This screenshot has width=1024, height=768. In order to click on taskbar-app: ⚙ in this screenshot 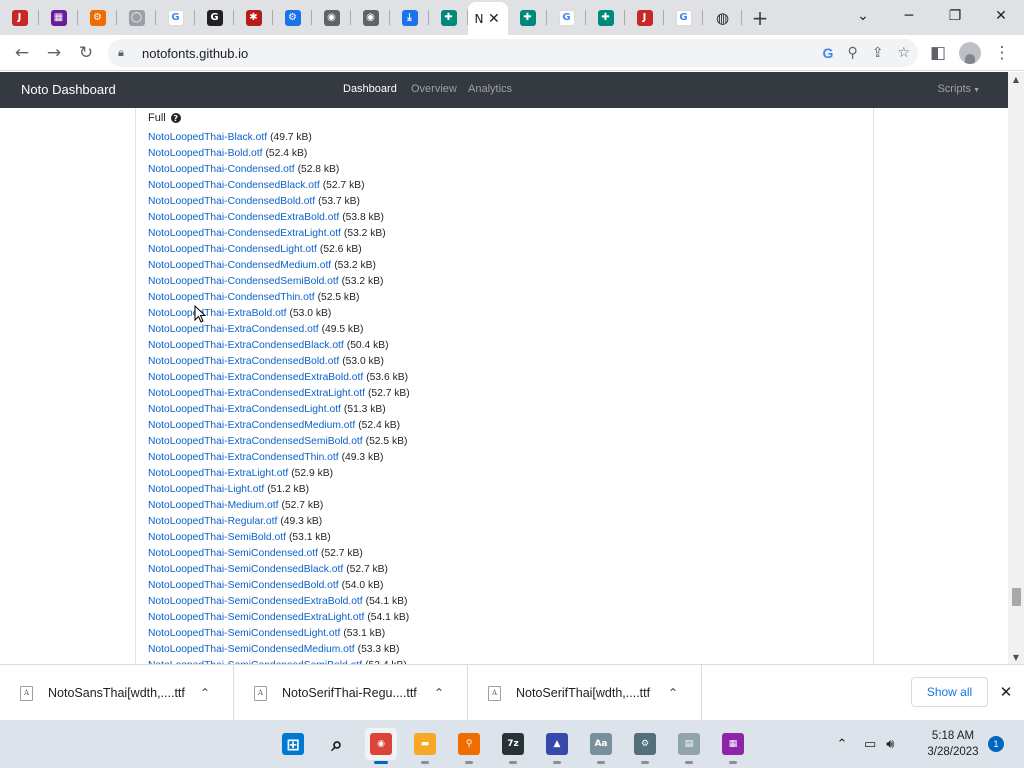, I will do `click(645, 746)`.